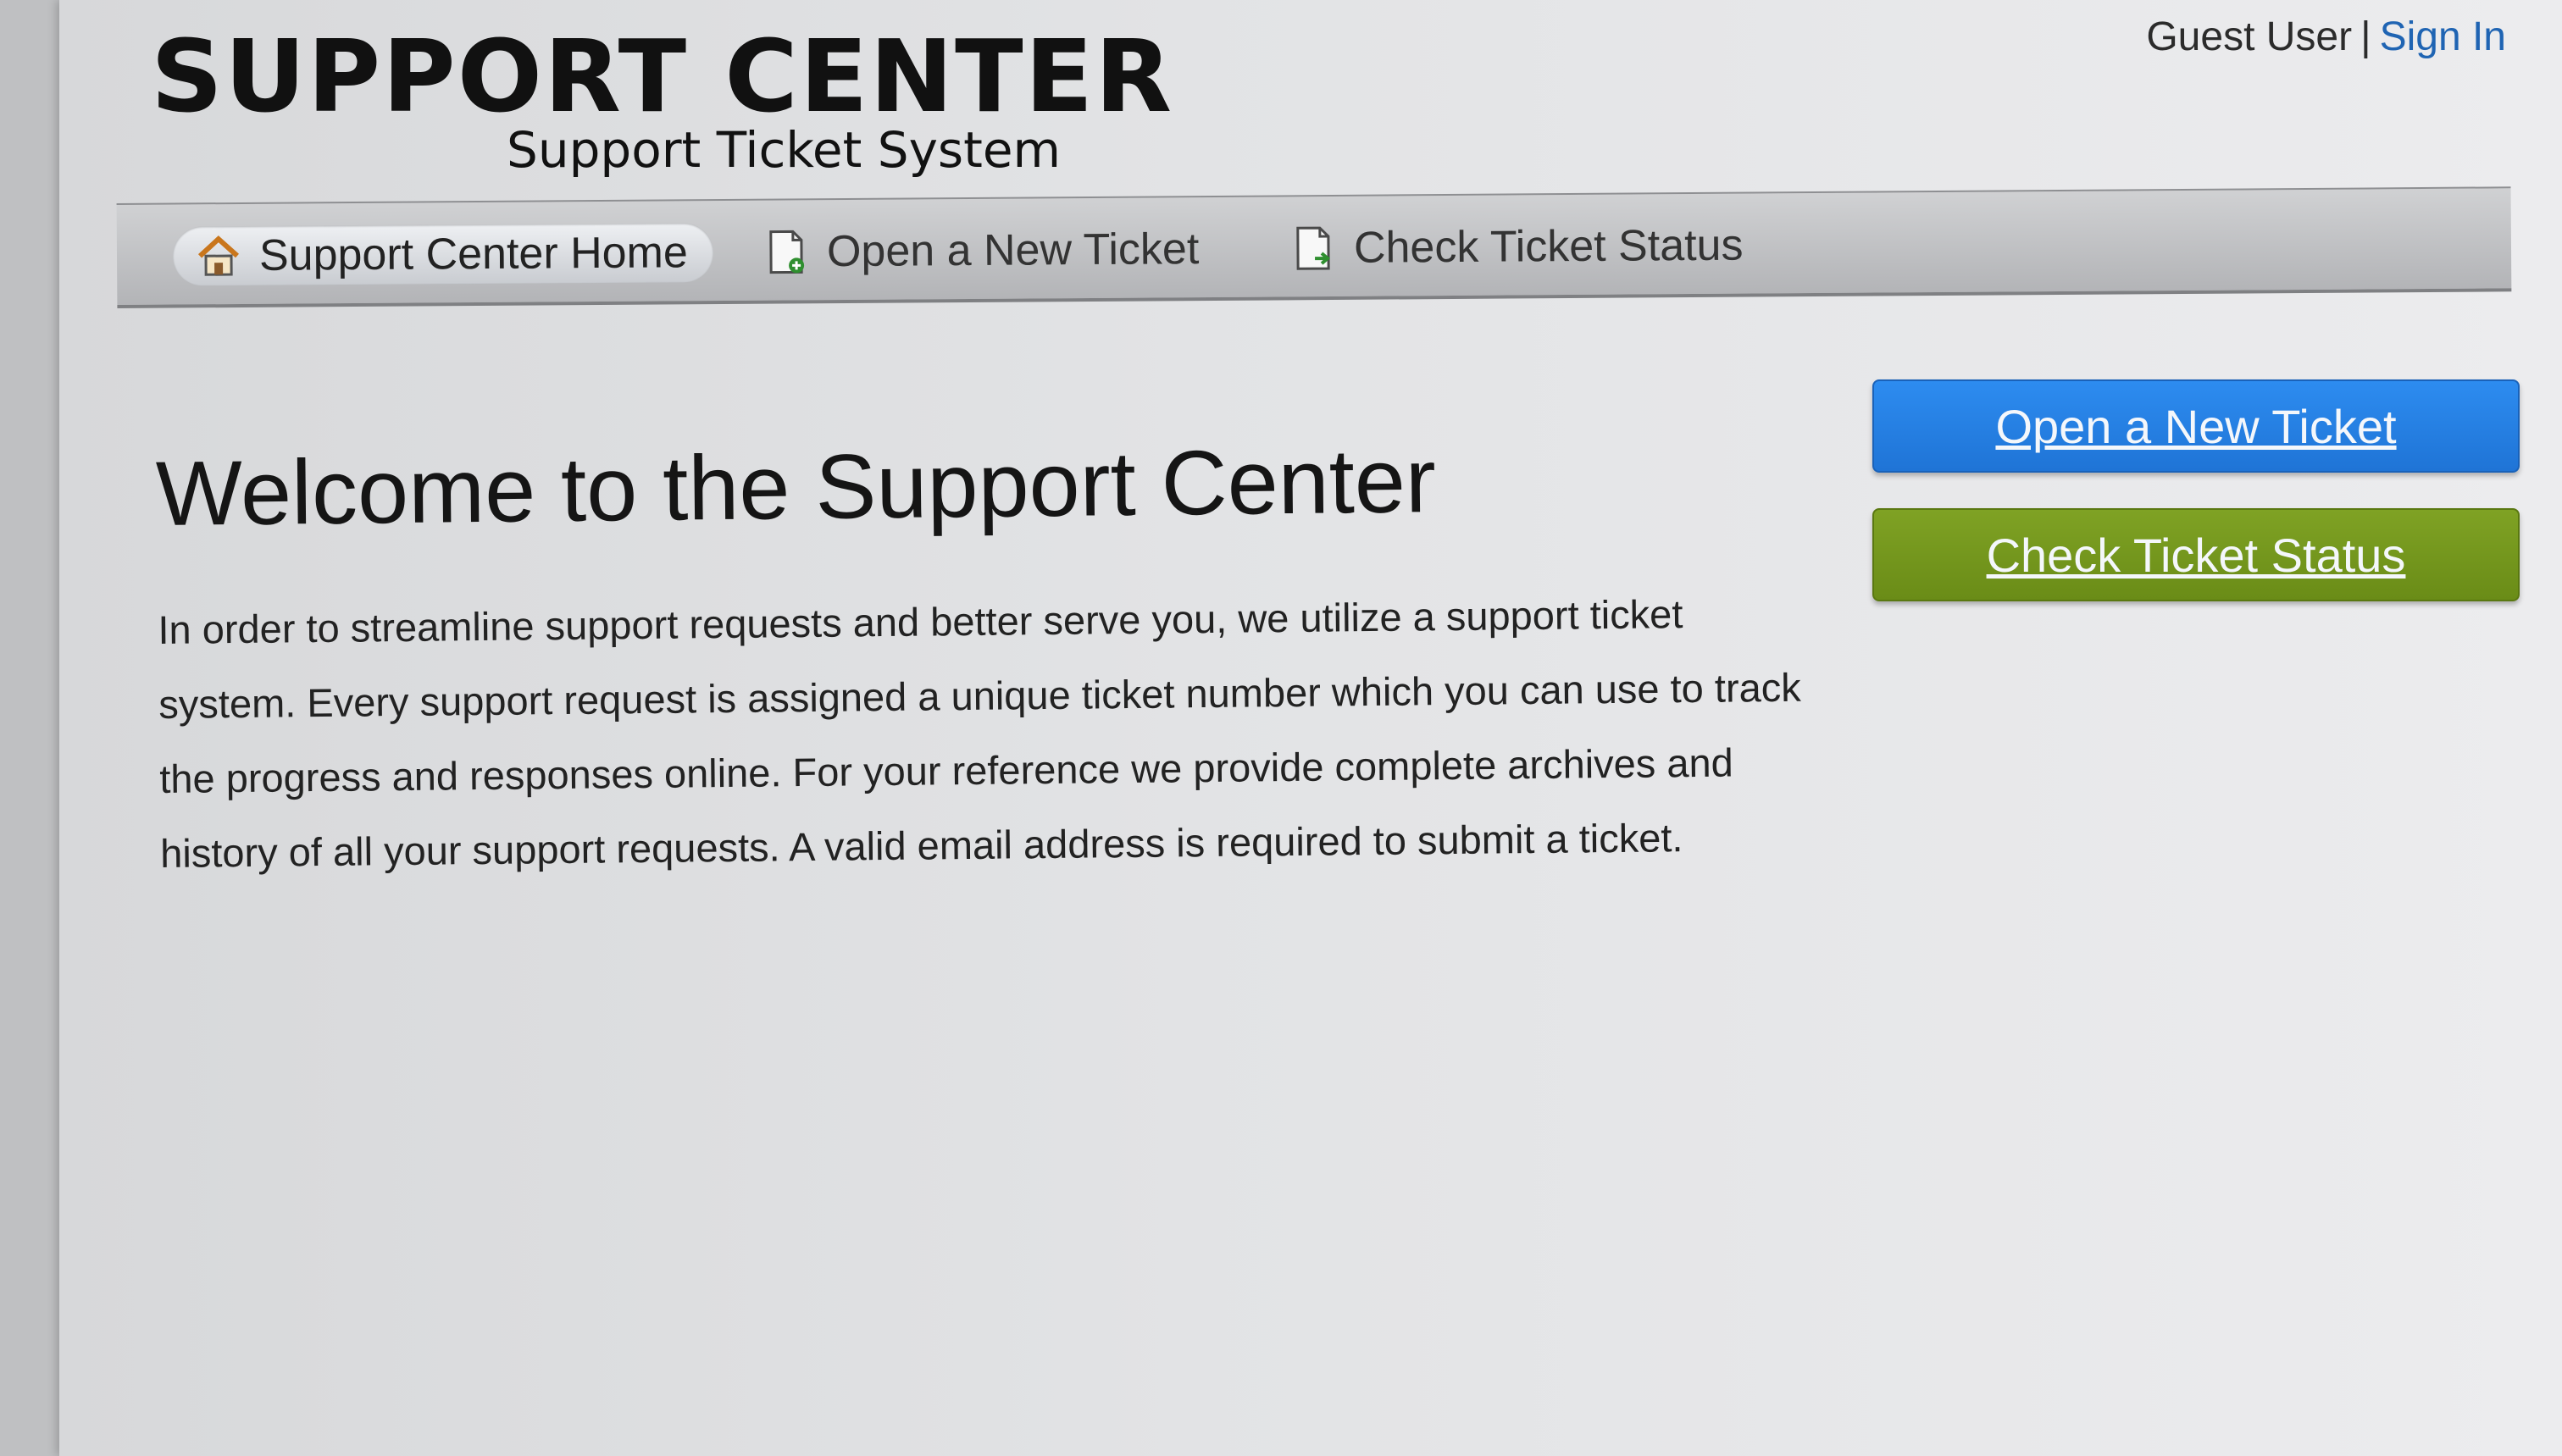 This screenshot has width=2562, height=1456. I want to click on nav-item-open-new-ticket: Open a New Ticket, so click(982, 251).